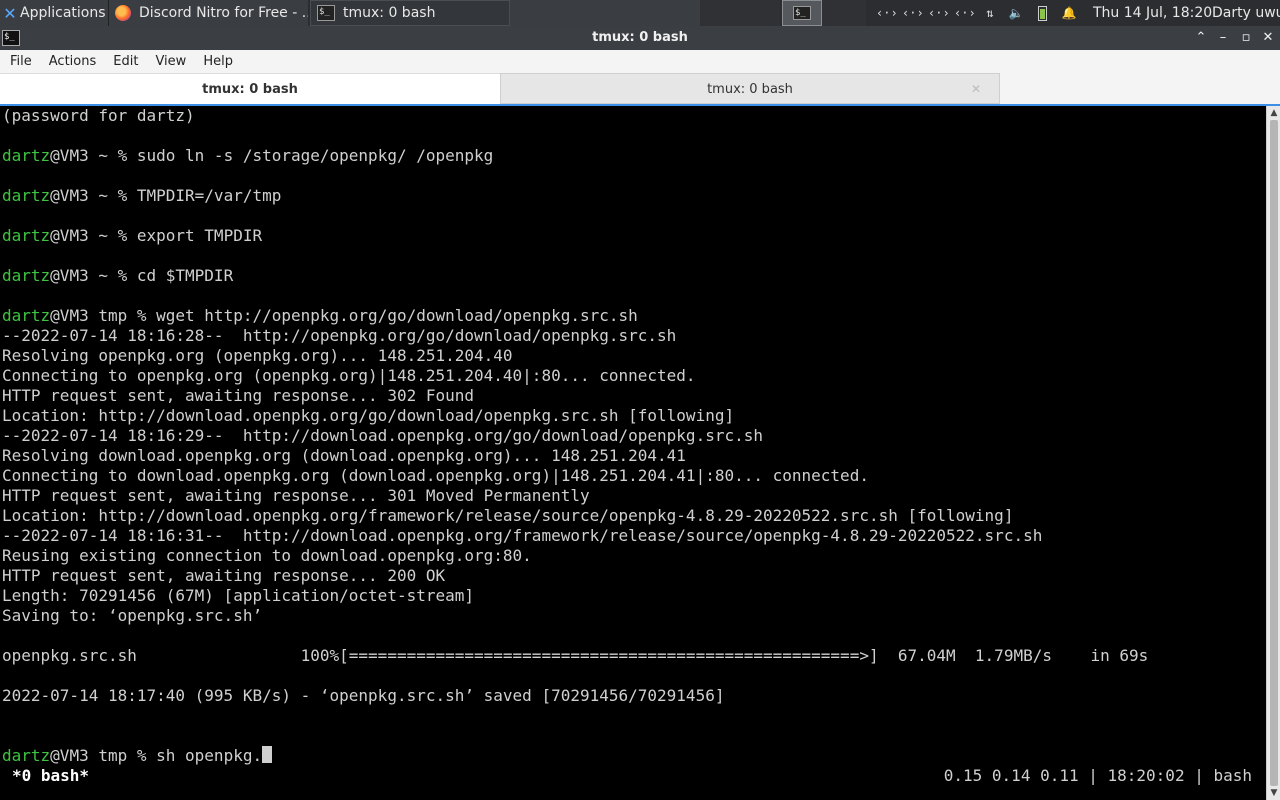  What do you see at coordinates (19, 61) in the screenshot?
I see `menu-file: File` at bounding box center [19, 61].